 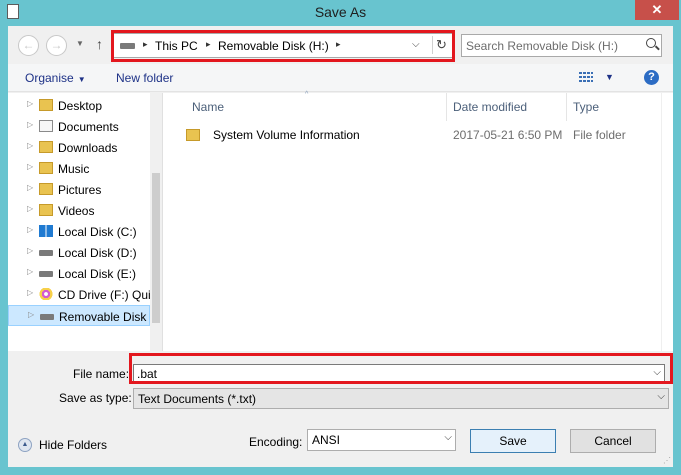 I want to click on back-arrow-icon: ←, so click(x=28, y=45).